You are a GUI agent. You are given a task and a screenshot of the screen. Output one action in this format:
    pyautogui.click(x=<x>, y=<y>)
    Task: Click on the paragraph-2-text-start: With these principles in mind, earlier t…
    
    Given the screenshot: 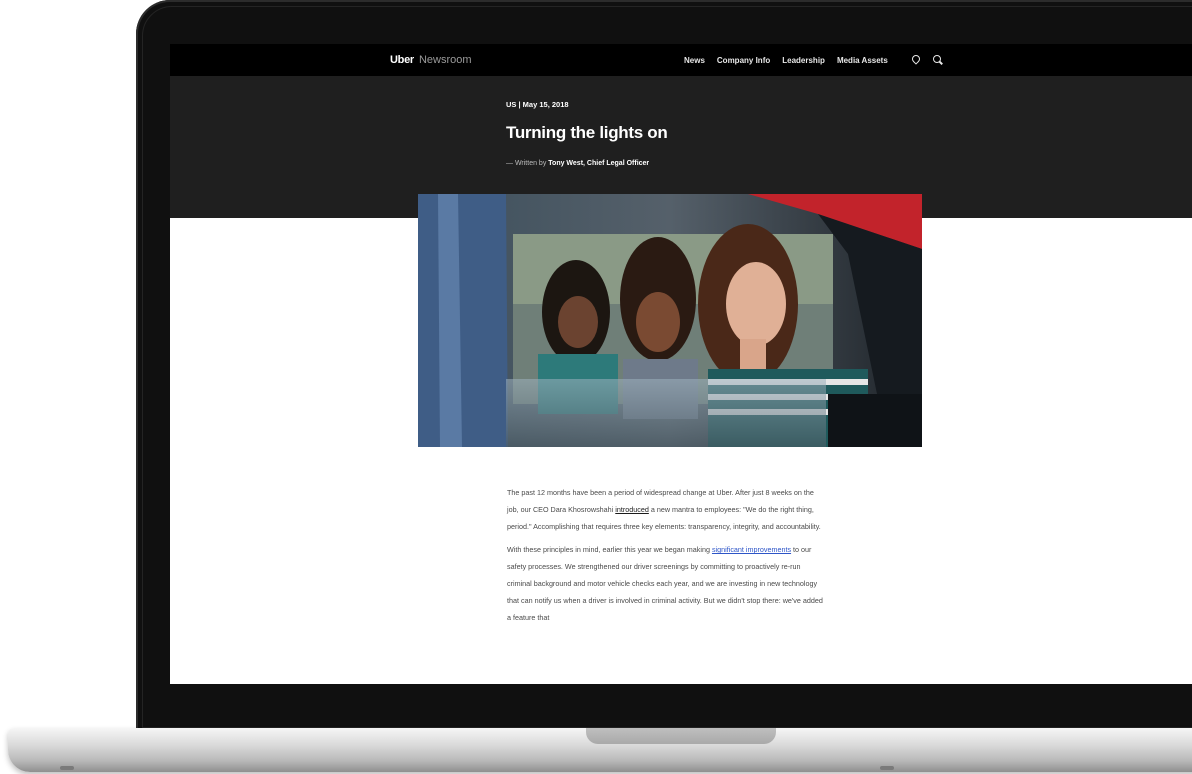 What is the action you would take?
    pyautogui.click(x=609, y=549)
    